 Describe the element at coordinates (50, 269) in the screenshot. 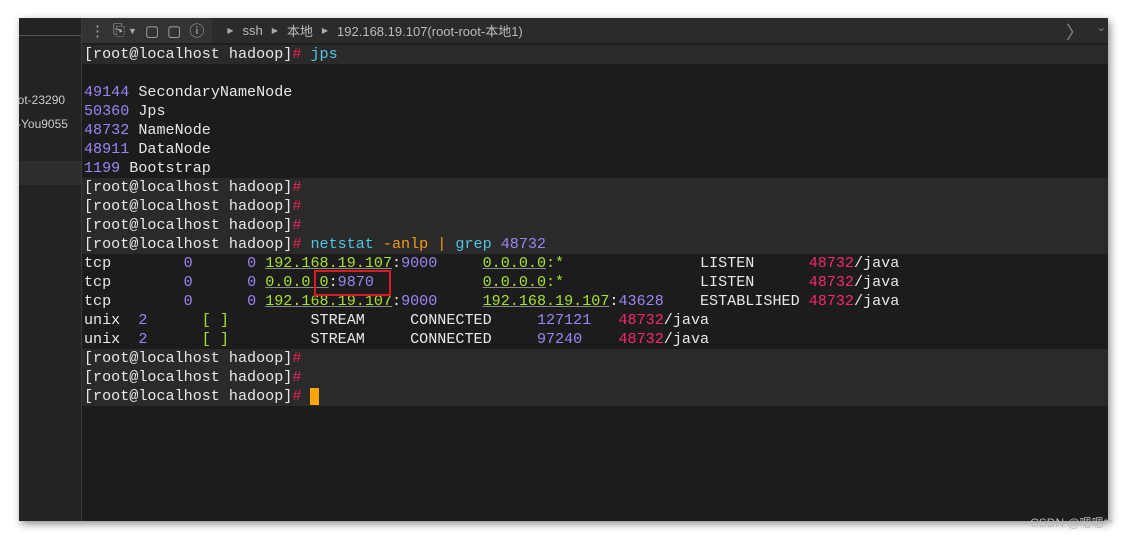

I see `session-sidebar: oot-23290 x-You9055` at that location.